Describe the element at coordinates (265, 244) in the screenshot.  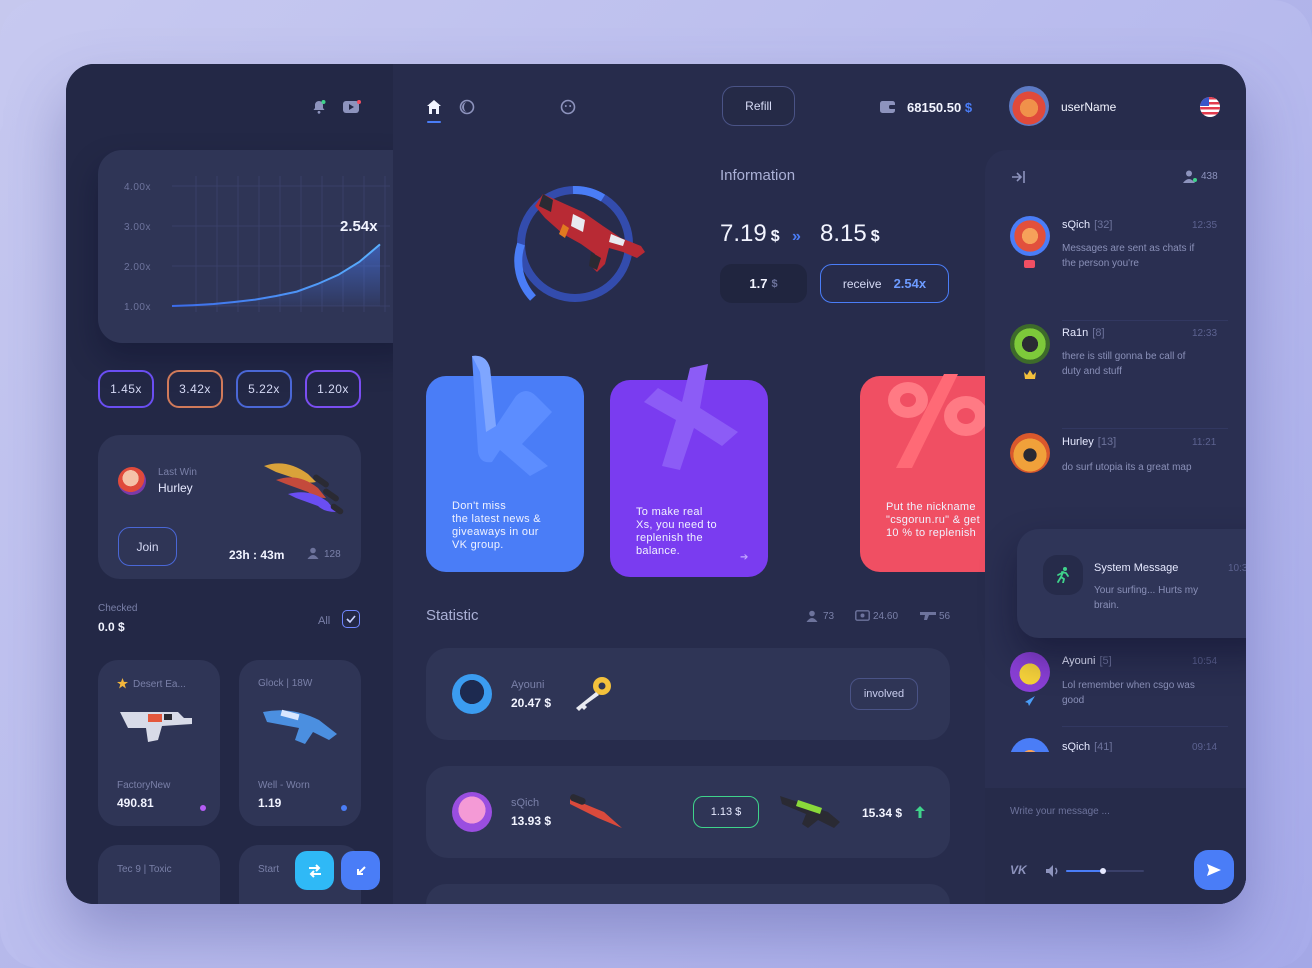
I see `multiplier-chart: 4.00x 3.00x 2.00x 1.00x` at that location.